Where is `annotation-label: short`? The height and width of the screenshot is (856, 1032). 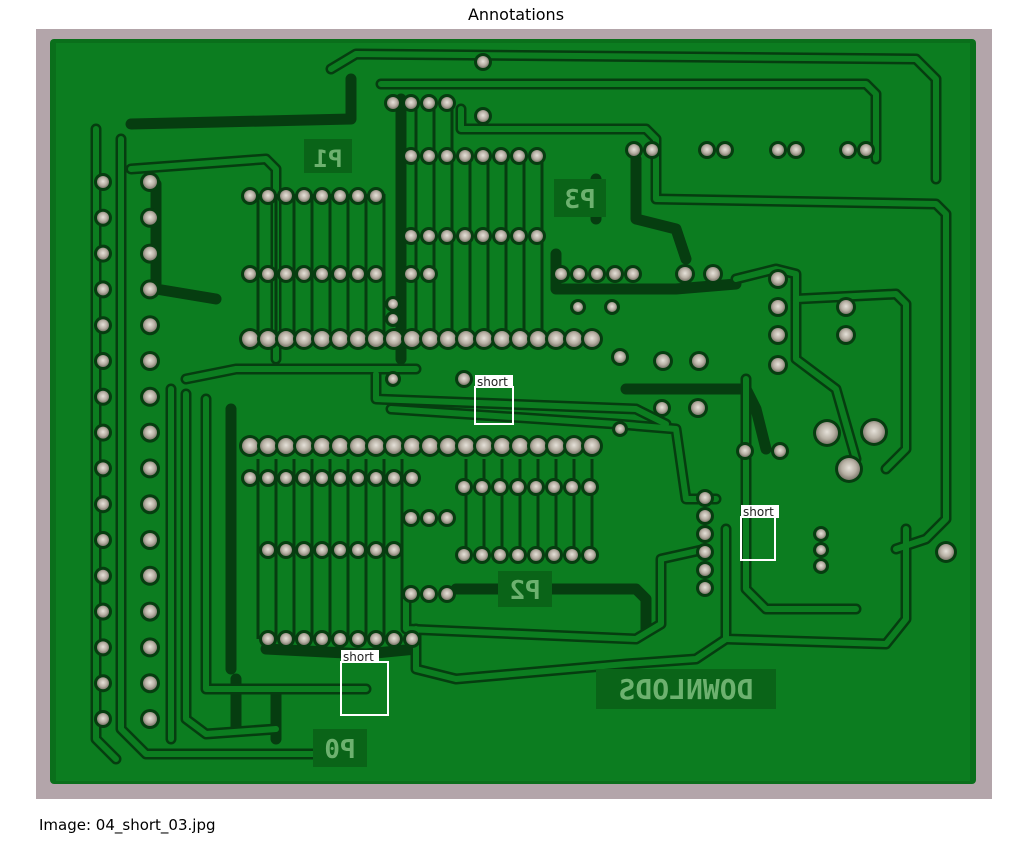
annotation-label: short is located at coordinates (358, 657).